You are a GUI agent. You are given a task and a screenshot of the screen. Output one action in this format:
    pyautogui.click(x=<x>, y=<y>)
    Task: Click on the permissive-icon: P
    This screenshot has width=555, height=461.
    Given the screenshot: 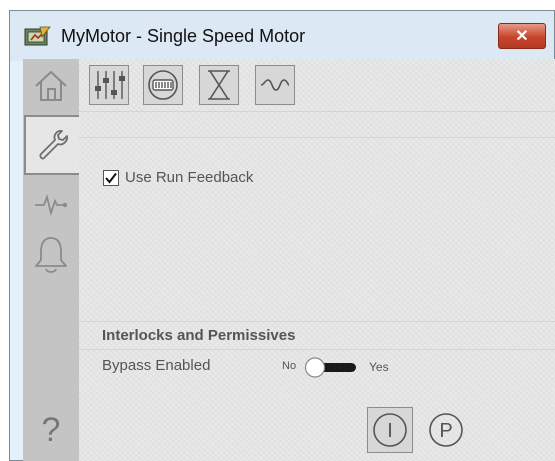 What is the action you would take?
    pyautogui.click(x=446, y=430)
    